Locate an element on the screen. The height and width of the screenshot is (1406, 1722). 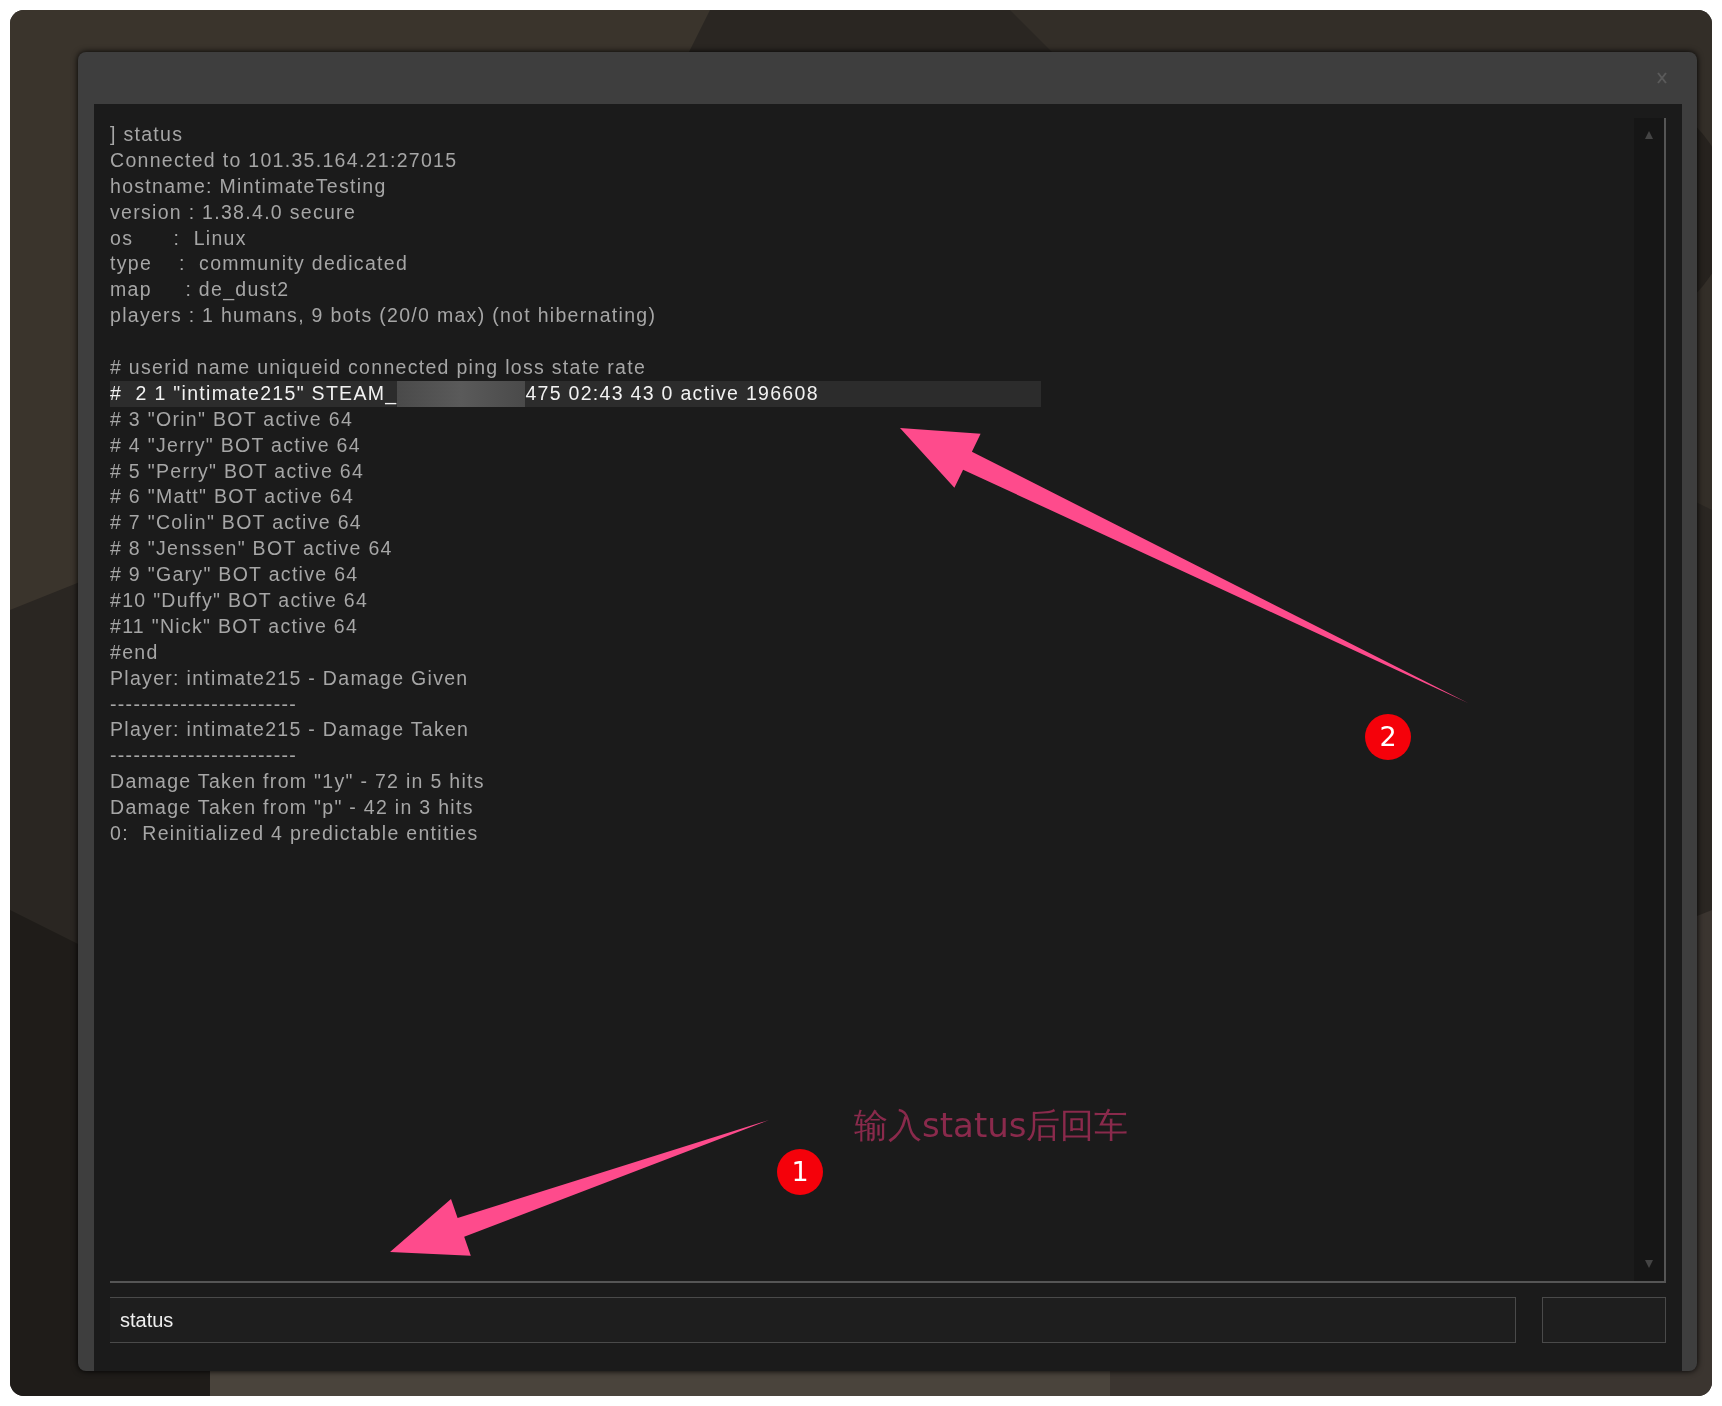
log-line: # 7 "Colin" BOT active 64 is located at coordinates (236, 523).